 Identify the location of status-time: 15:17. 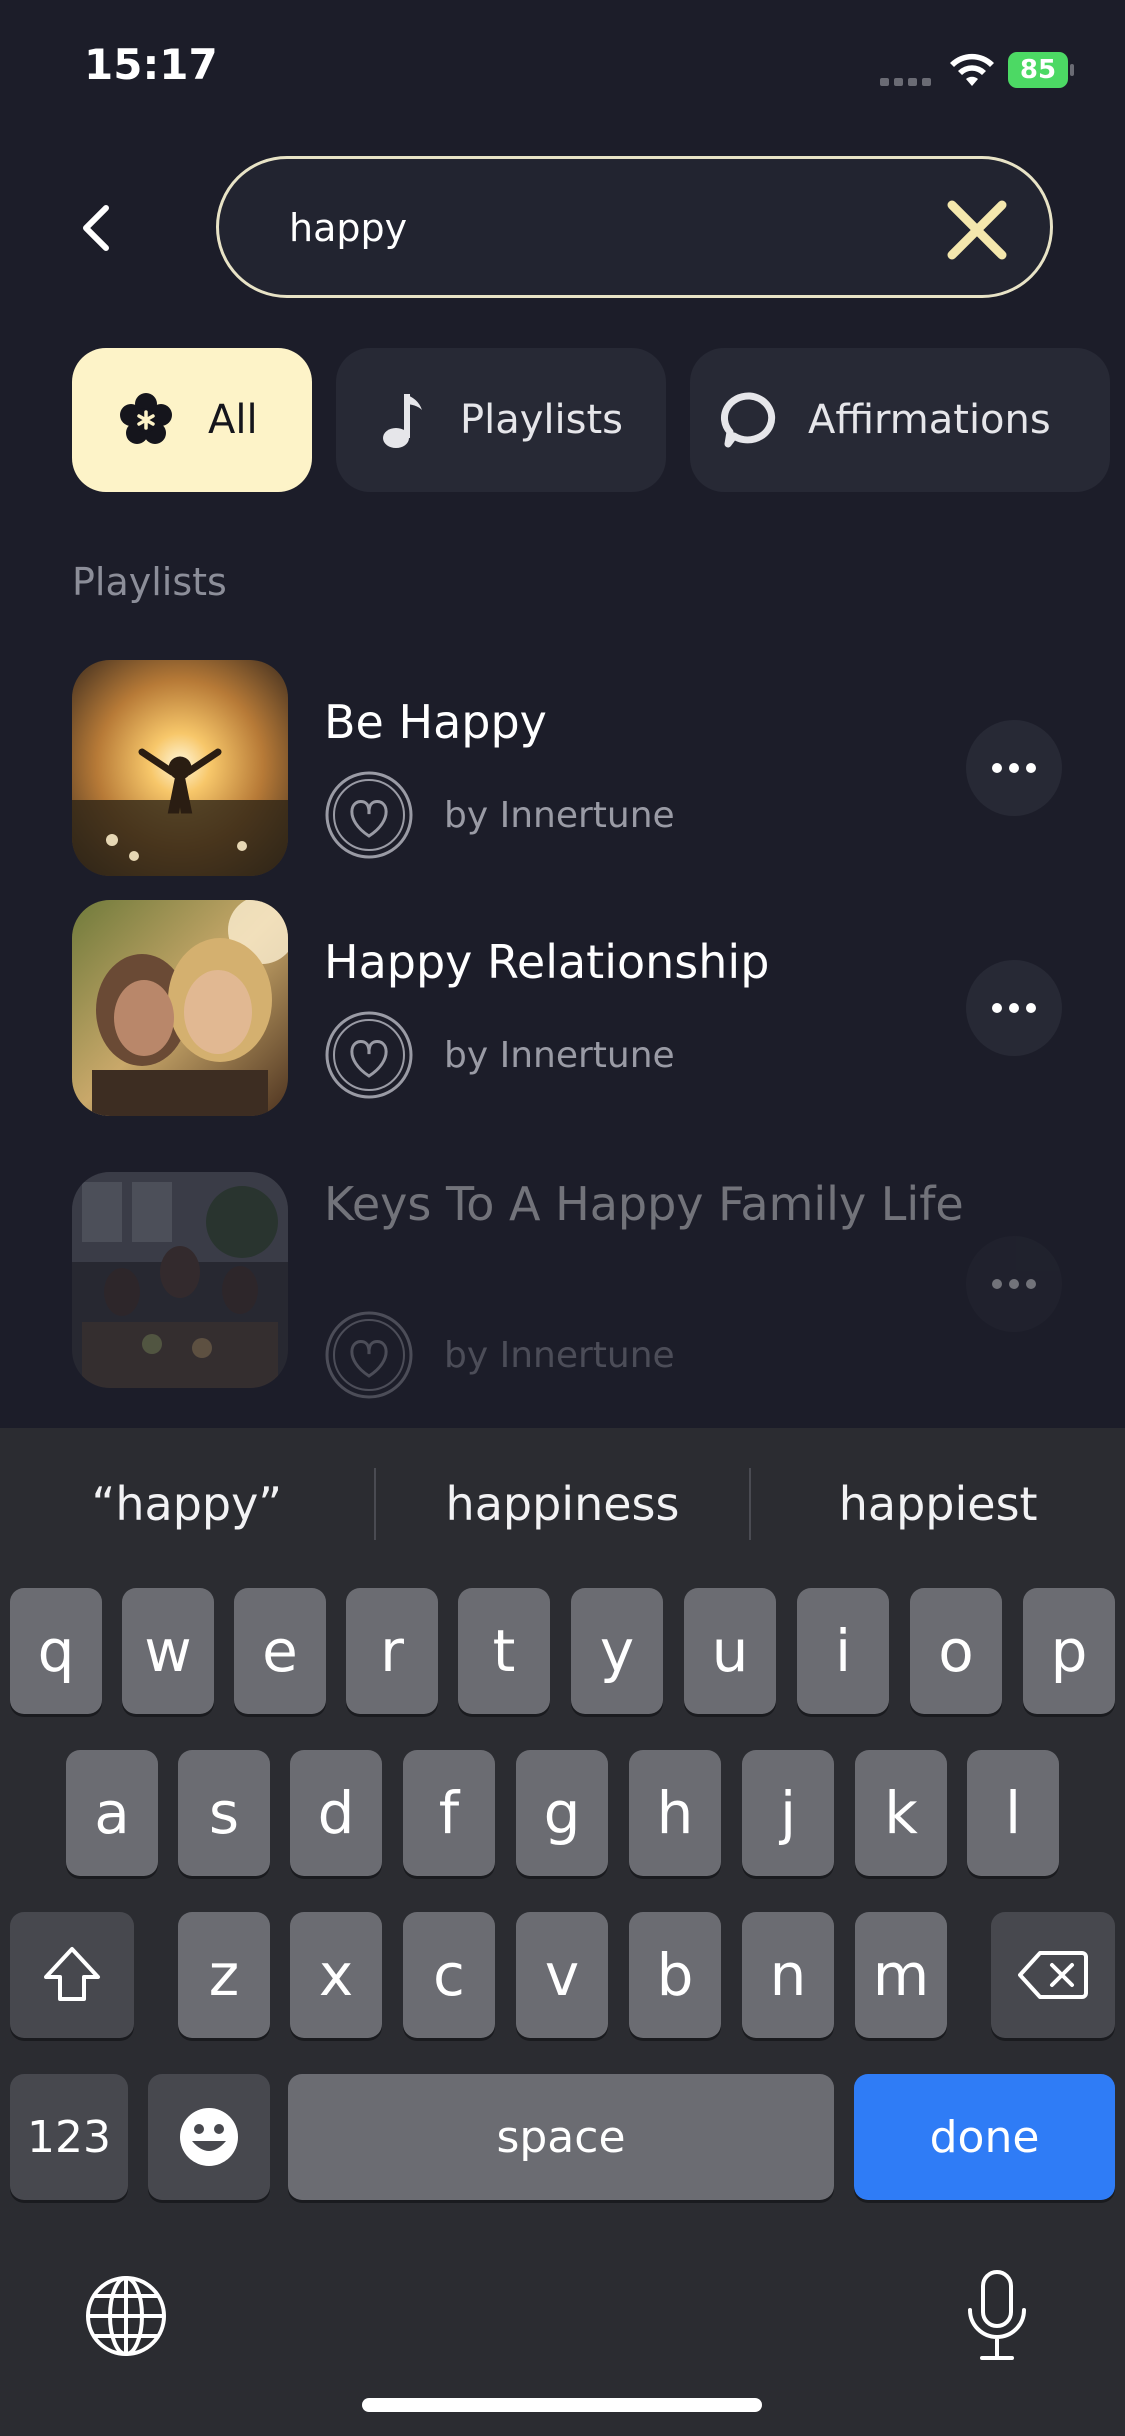
(151, 64).